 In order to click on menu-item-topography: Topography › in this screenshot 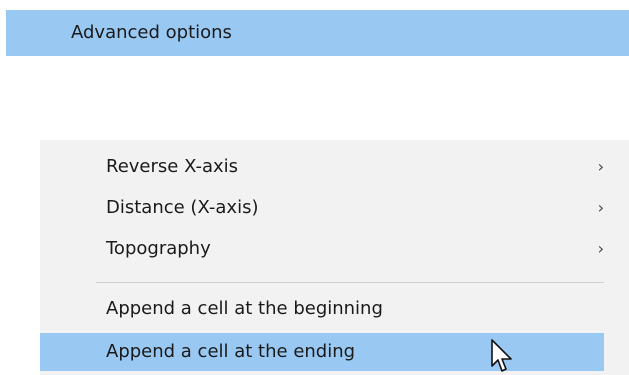, I will do `click(350, 250)`.